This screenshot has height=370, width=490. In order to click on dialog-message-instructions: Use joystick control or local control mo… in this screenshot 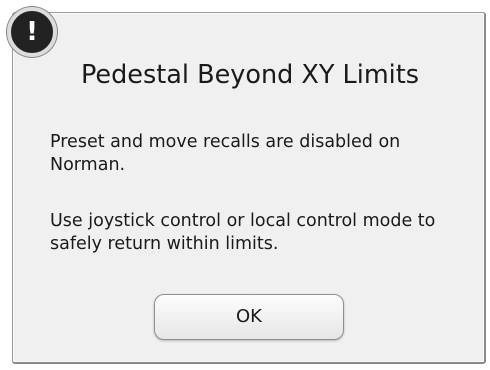, I will do `click(243, 232)`.